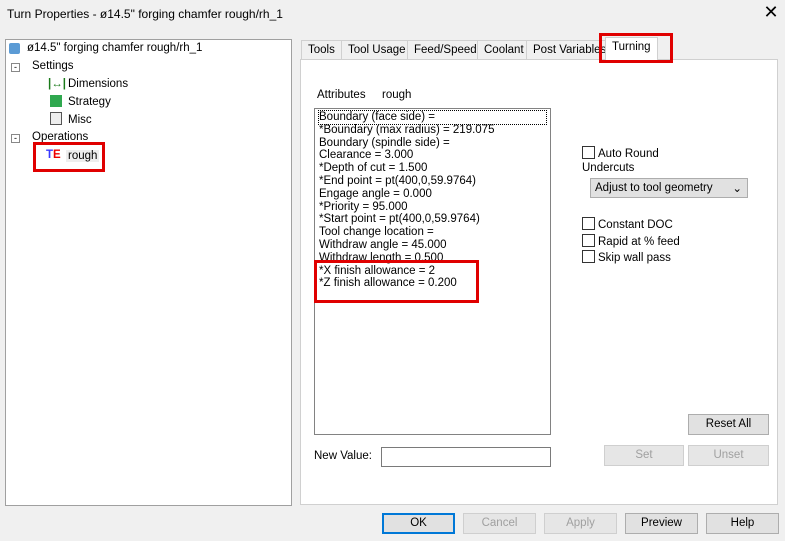 The width and height of the screenshot is (785, 541). What do you see at coordinates (580, 523) in the screenshot?
I see `apply-button: Apply` at bounding box center [580, 523].